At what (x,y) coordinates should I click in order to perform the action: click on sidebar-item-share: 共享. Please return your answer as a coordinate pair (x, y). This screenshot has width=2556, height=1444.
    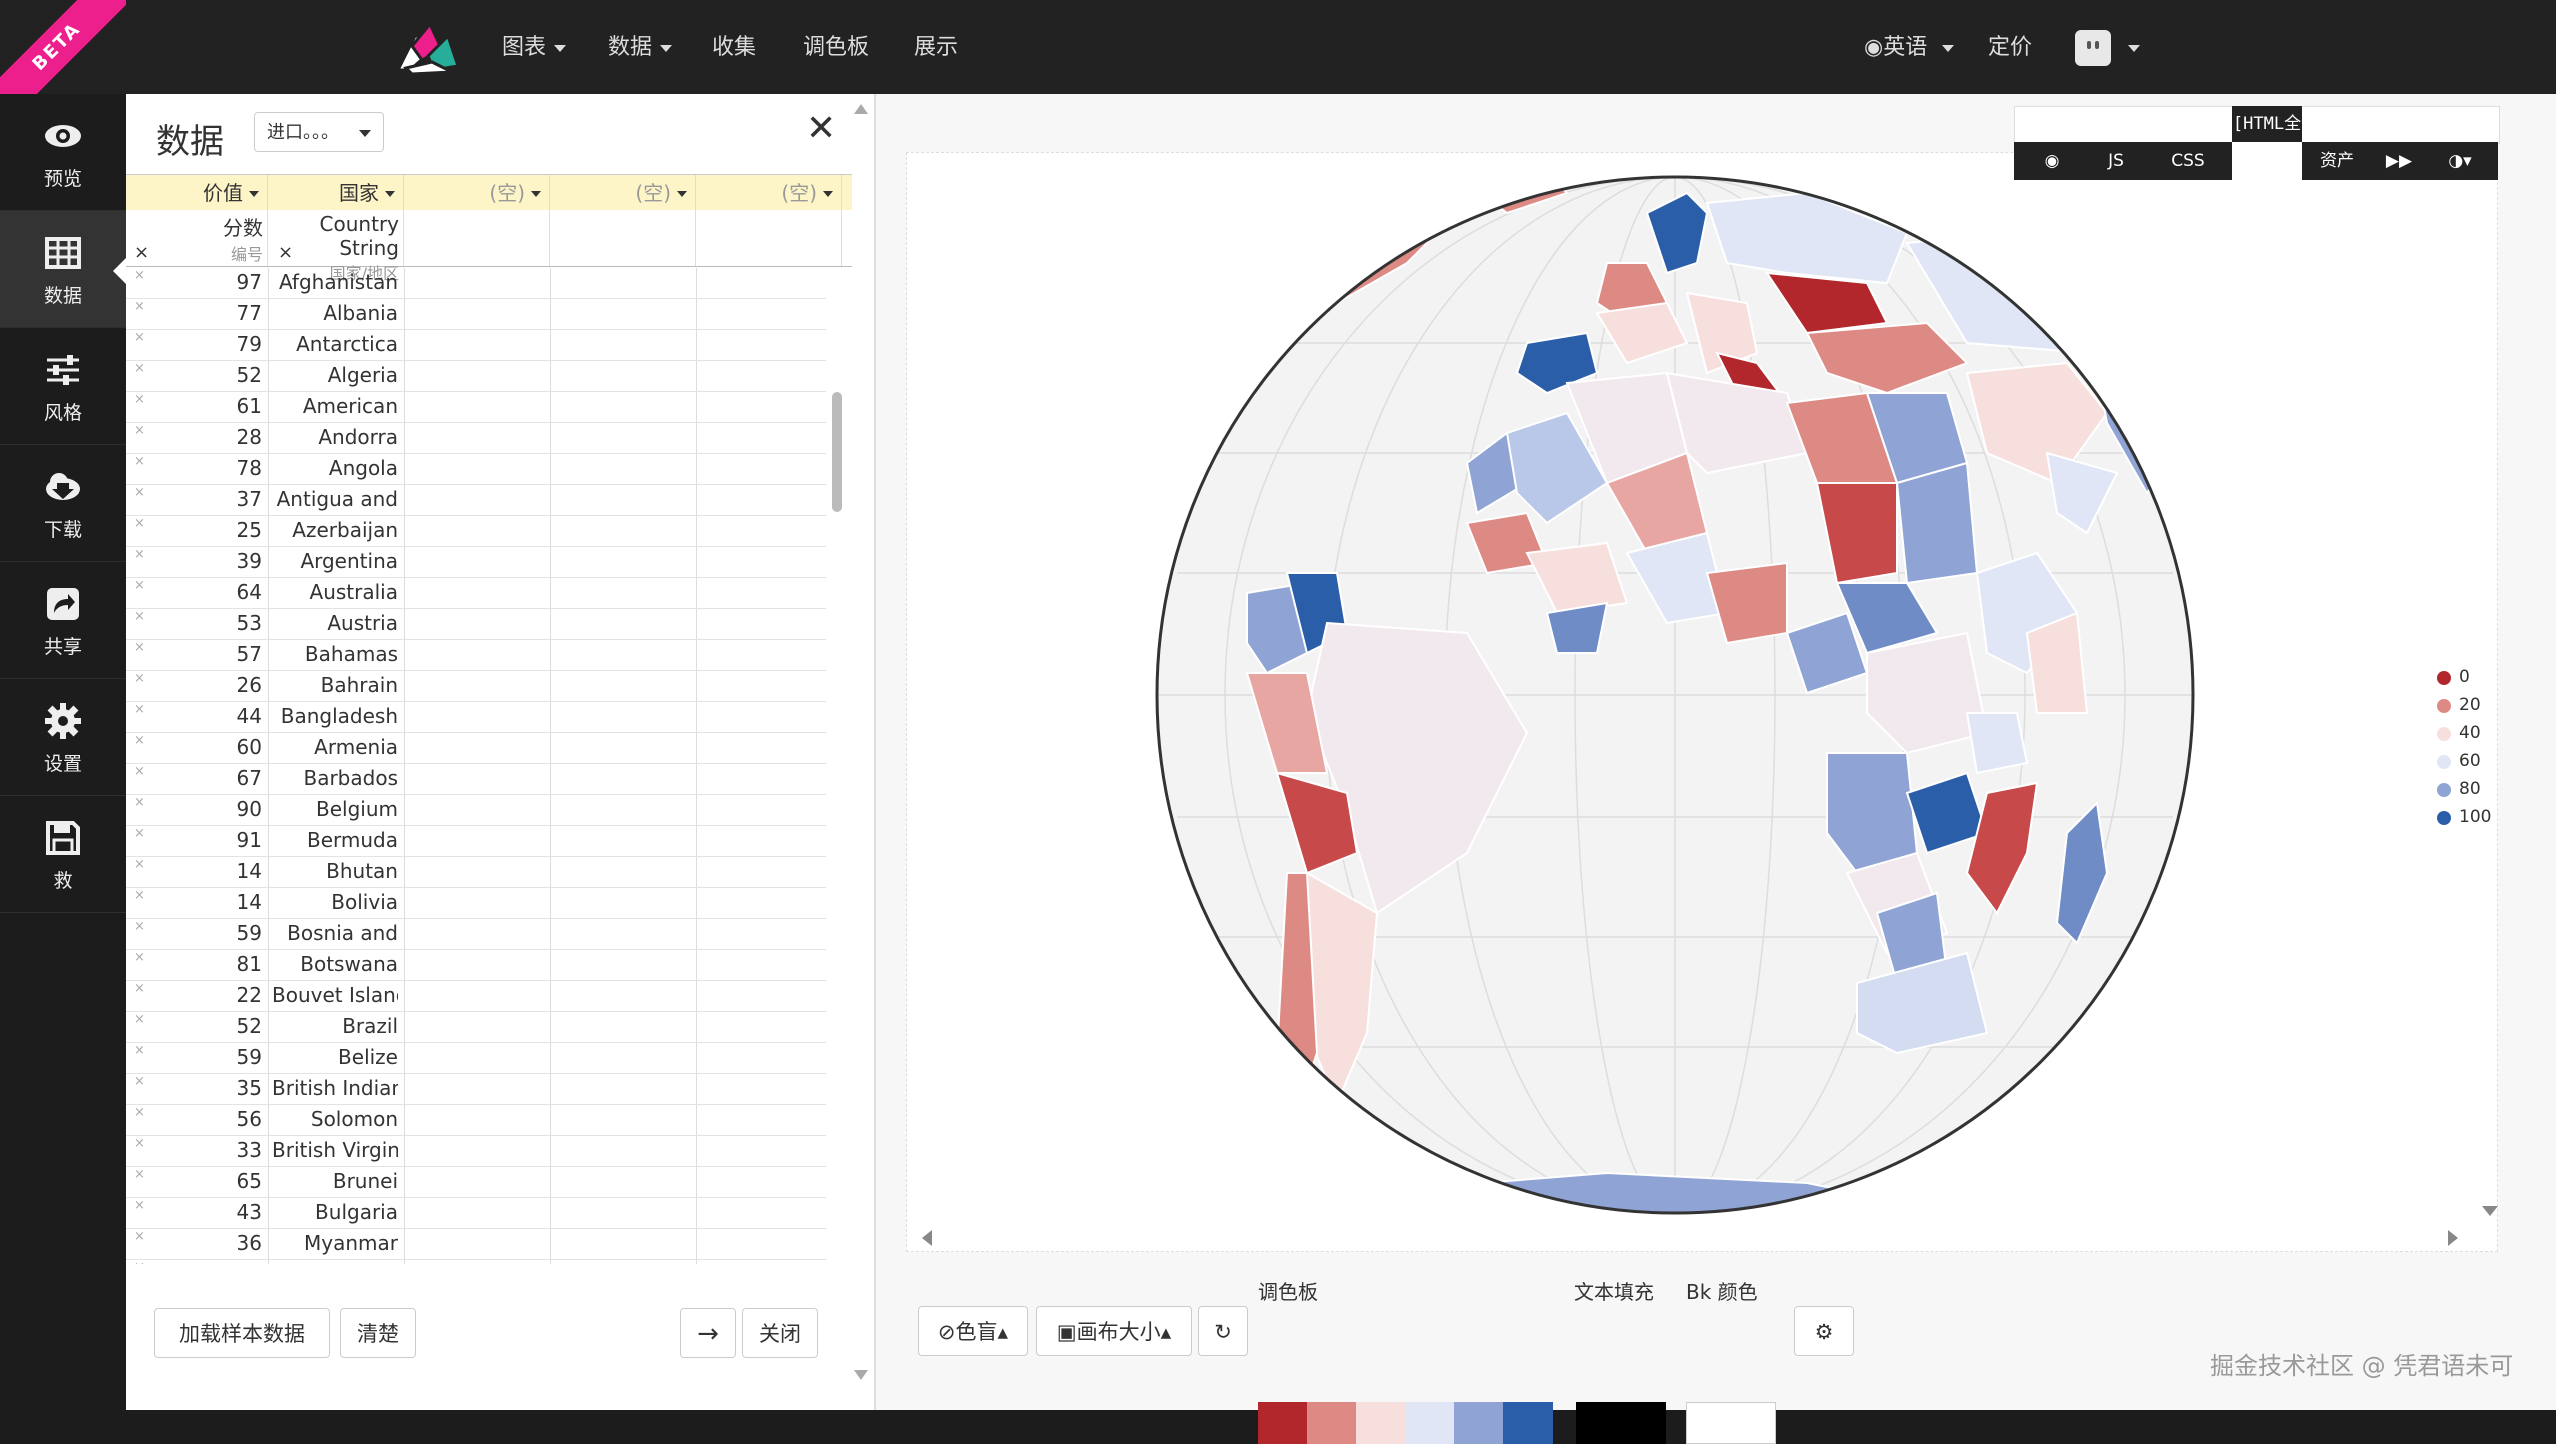
    Looking at the image, I should click on (63, 620).